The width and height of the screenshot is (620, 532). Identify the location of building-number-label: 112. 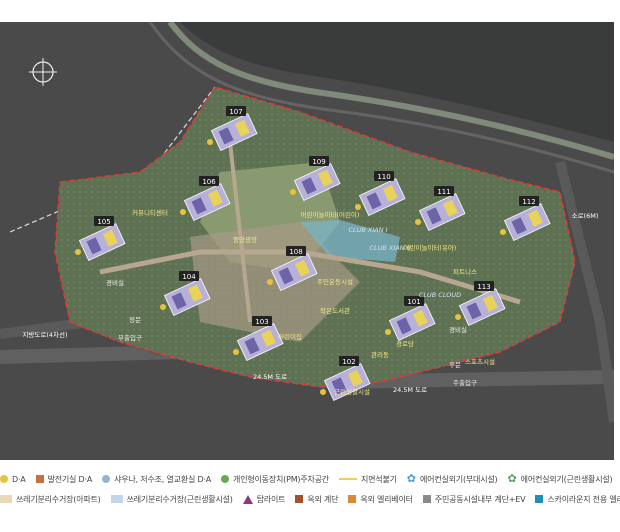
(528, 202).